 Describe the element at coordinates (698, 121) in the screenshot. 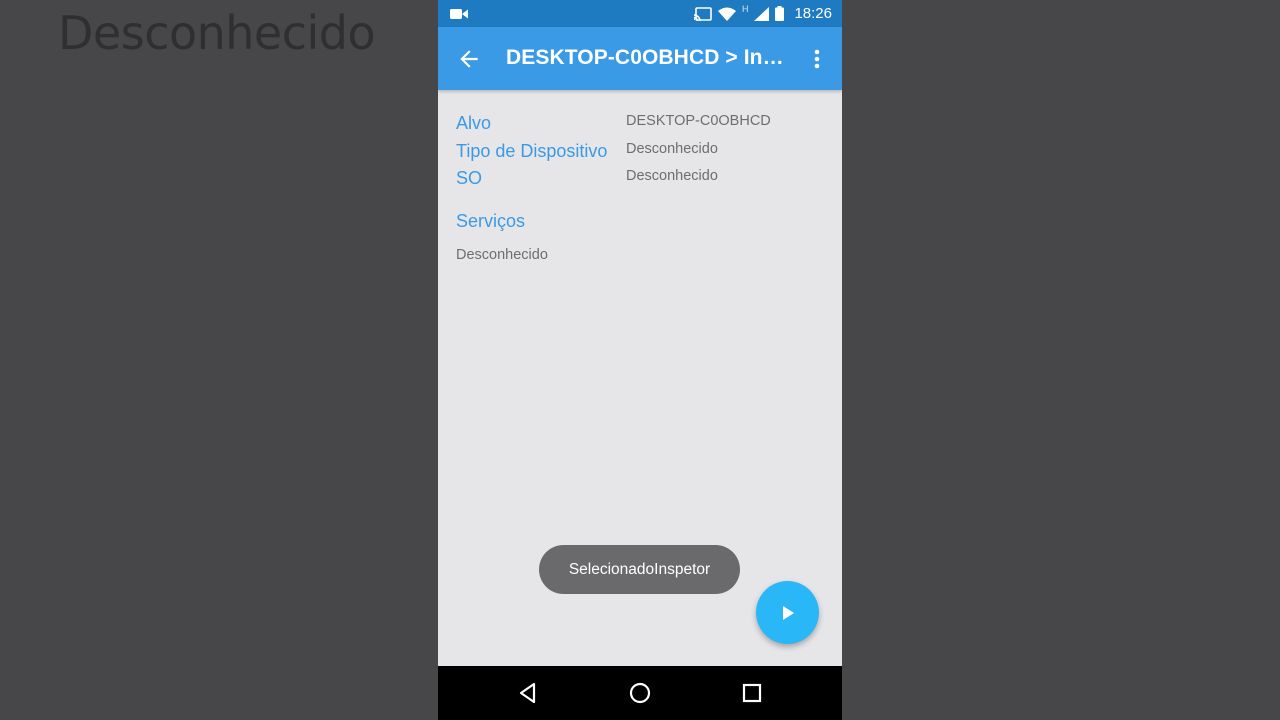

I see `target-value: DESKTOP-C0OBHCD` at that location.